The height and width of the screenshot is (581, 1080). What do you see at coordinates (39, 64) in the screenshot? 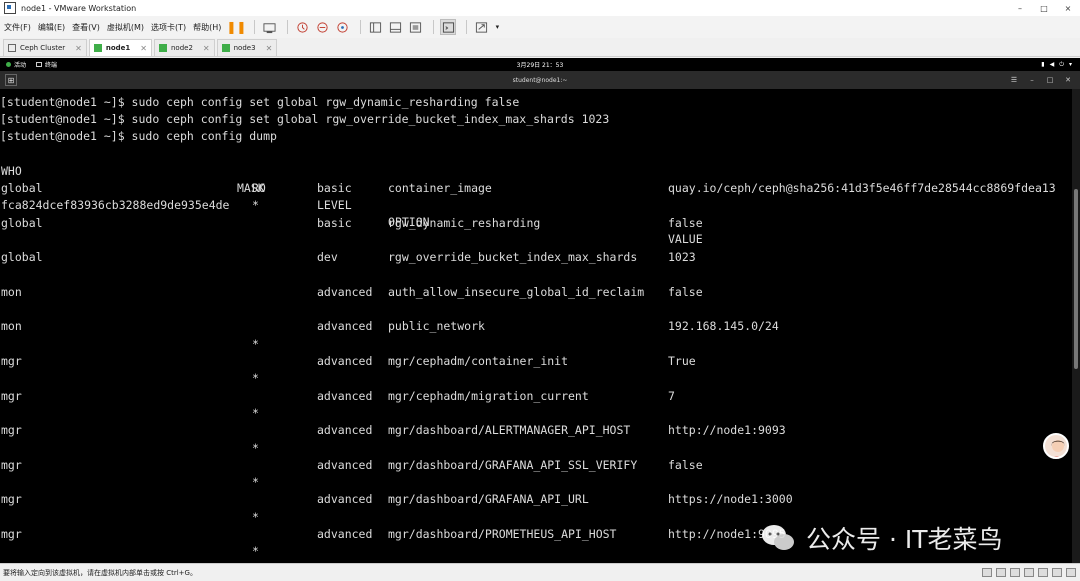
I see `terminal-icon` at bounding box center [39, 64].